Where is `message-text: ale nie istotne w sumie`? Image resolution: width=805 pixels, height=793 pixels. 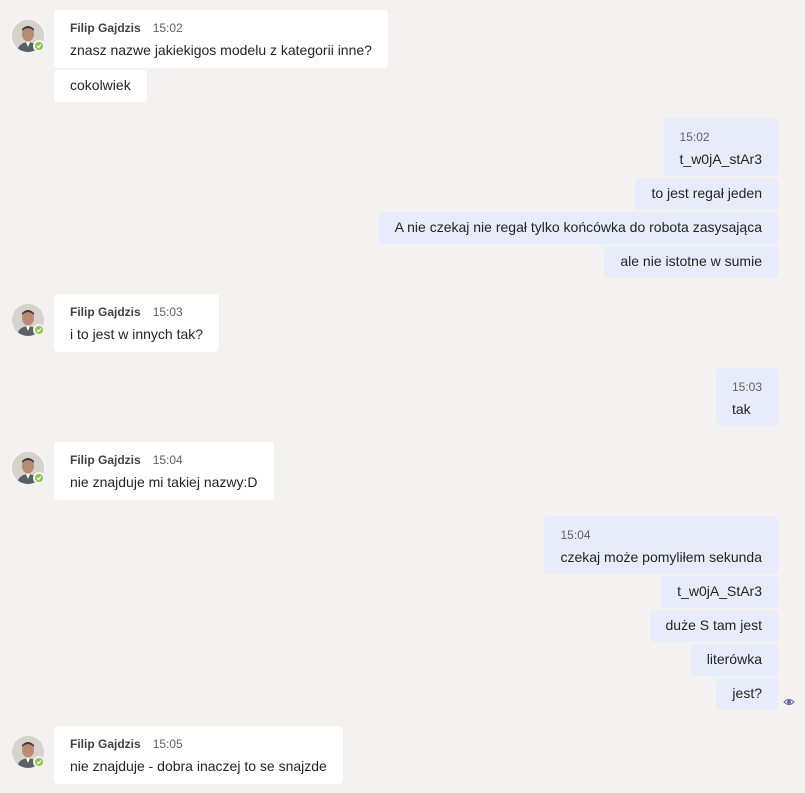 message-text: ale nie istotne w sumie is located at coordinates (691, 261).